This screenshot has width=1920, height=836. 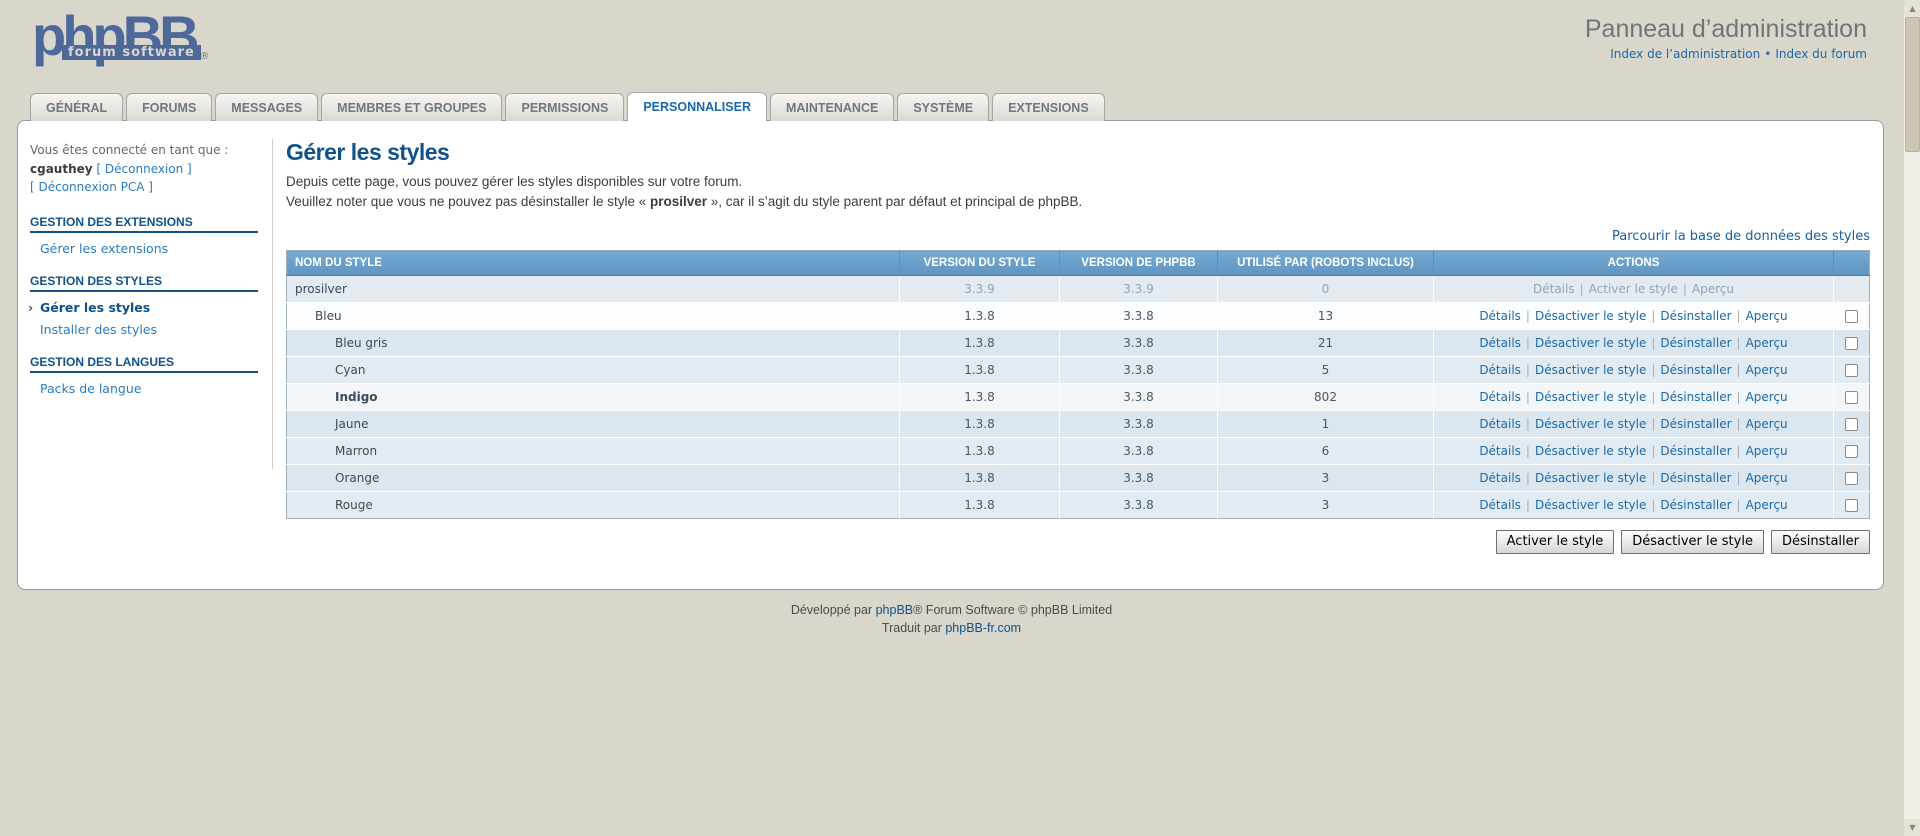 I want to click on tab-personnaliser: PERSONNALISER, so click(x=697, y=106).